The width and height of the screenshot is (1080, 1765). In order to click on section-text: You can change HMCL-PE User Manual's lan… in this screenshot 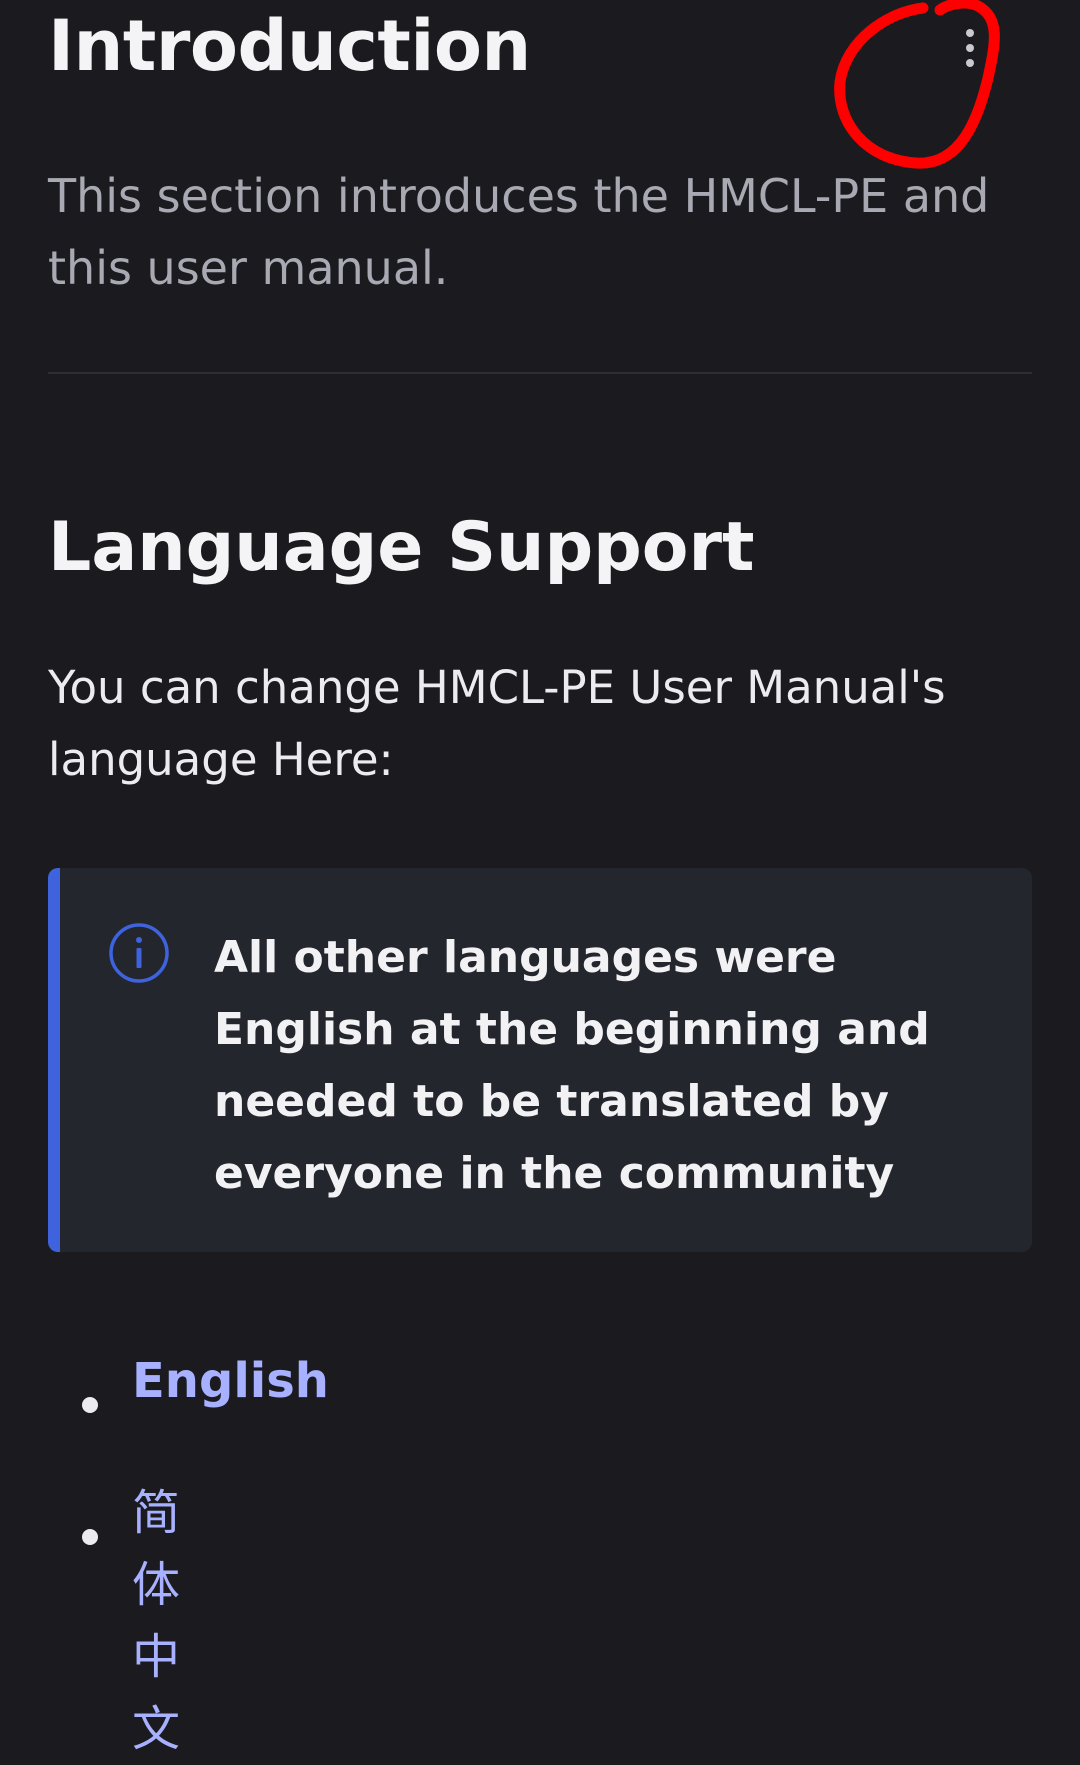, I will do `click(497, 723)`.